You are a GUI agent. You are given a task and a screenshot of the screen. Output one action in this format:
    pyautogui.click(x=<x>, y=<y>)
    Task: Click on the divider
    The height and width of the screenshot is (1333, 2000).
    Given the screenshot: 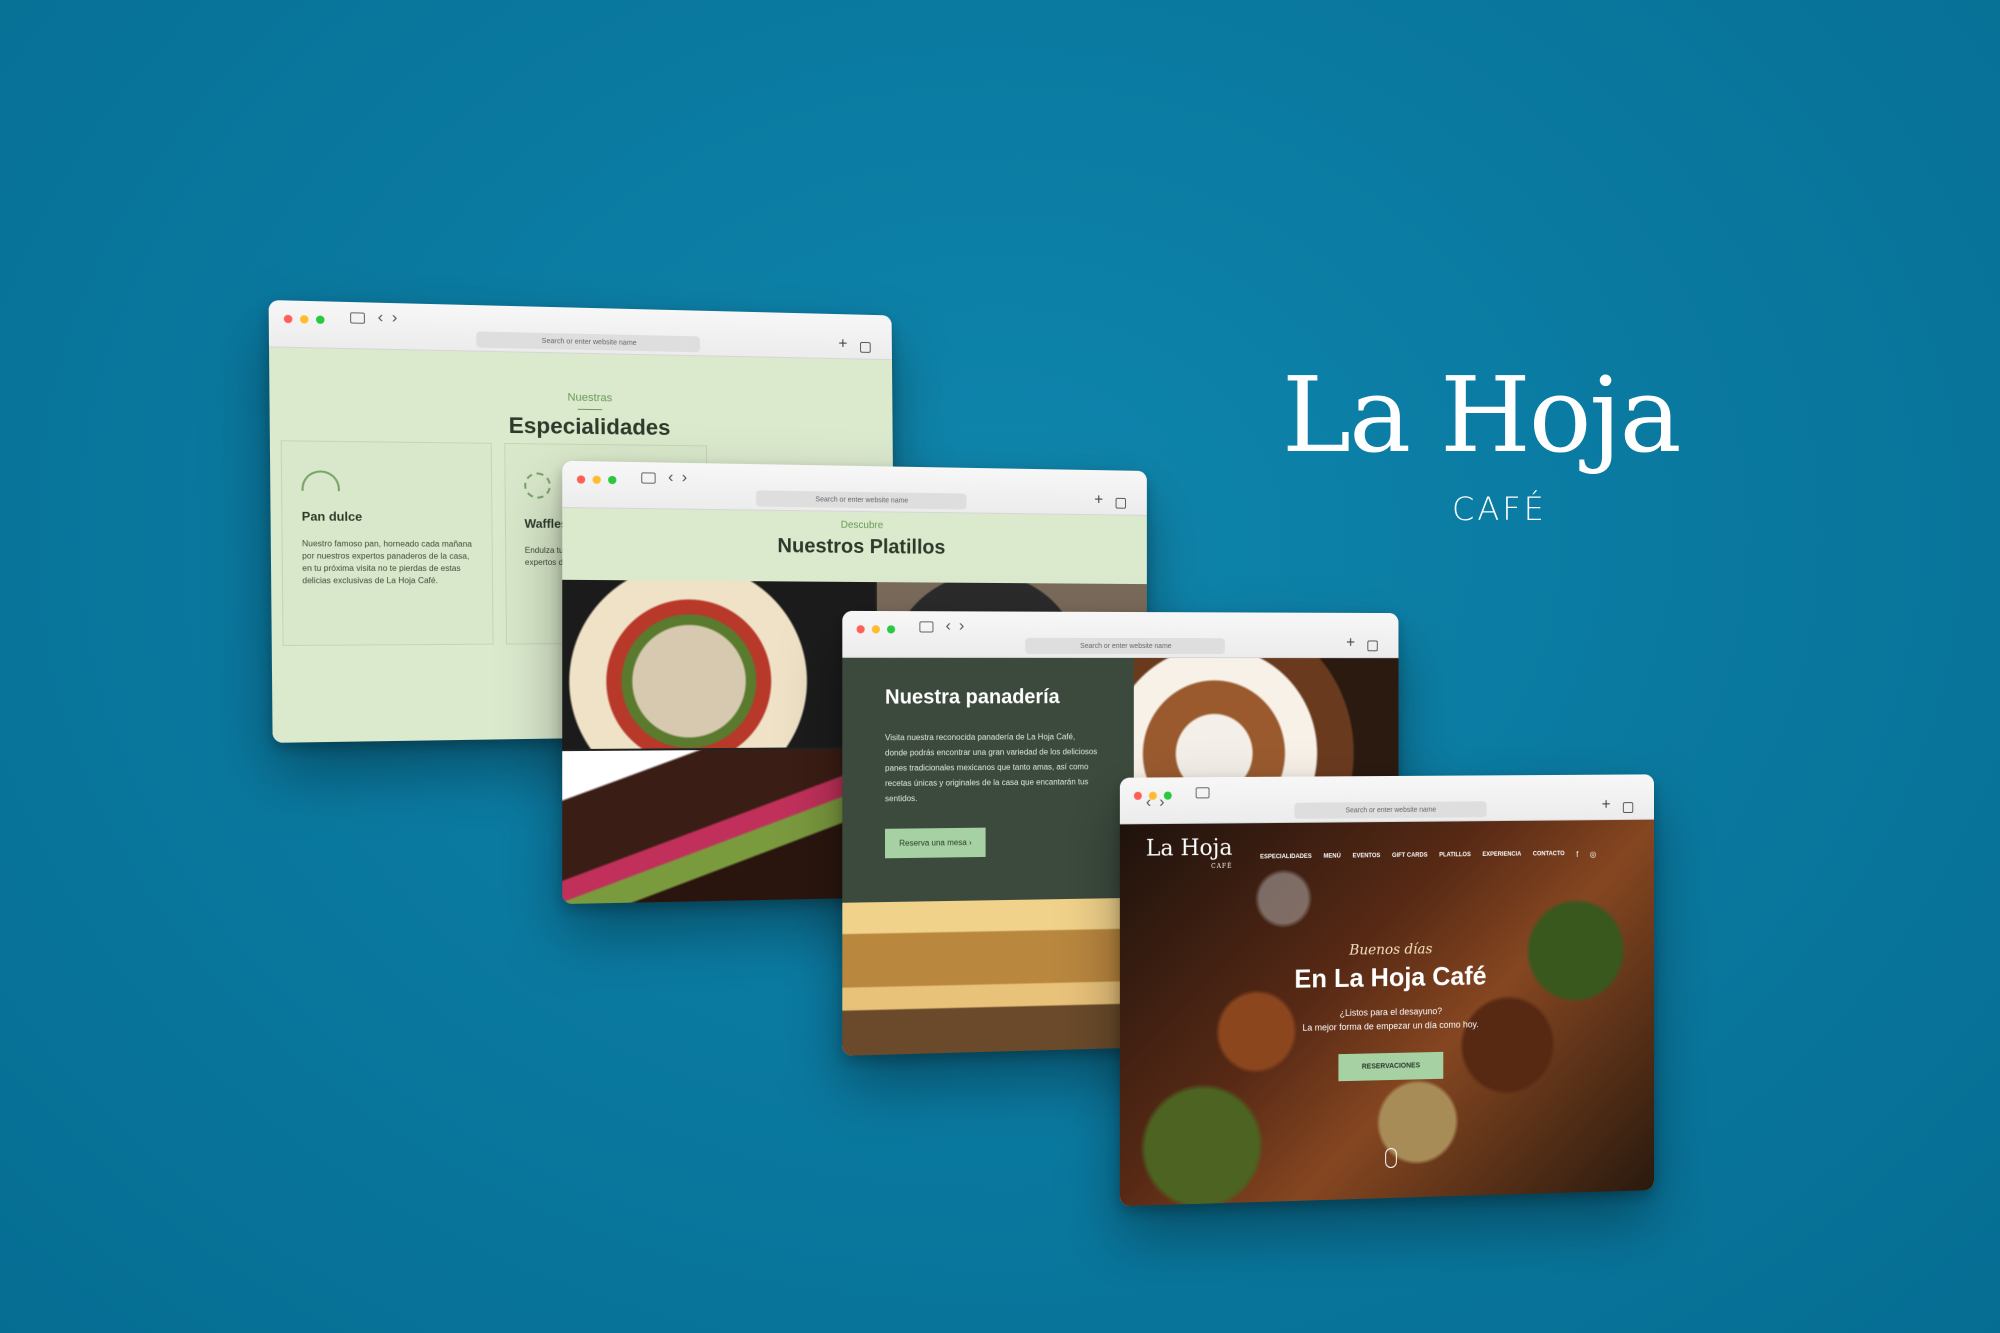 What is the action you would take?
    pyautogui.click(x=590, y=409)
    